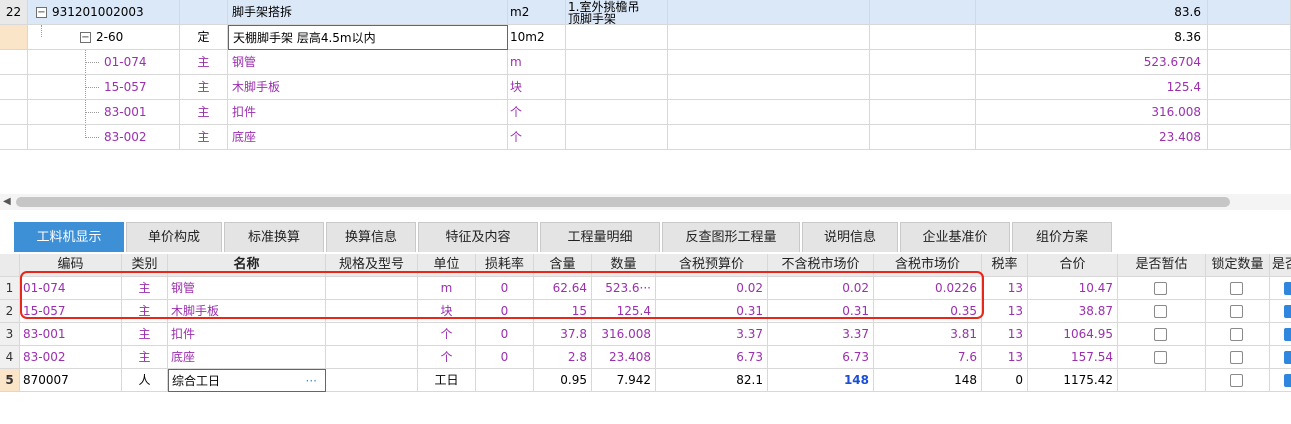 The width and height of the screenshot is (1291, 424). Describe the element at coordinates (600, 237) in the screenshot. I see `tab-quantity-detail: 工程量明细` at that location.